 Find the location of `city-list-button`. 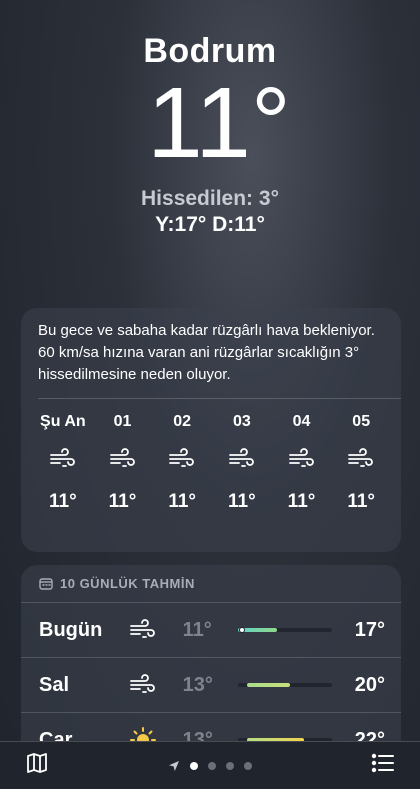

city-list-button is located at coordinates (383, 766).